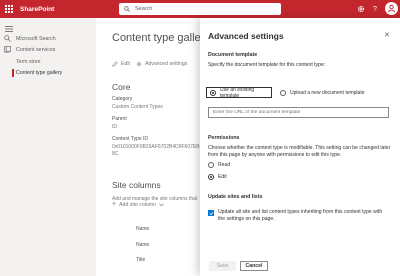 This screenshot has width=400, height=276. What do you see at coordinates (246, 36) in the screenshot?
I see `panel-title: Advanced settings` at bounding box center [246, 36].